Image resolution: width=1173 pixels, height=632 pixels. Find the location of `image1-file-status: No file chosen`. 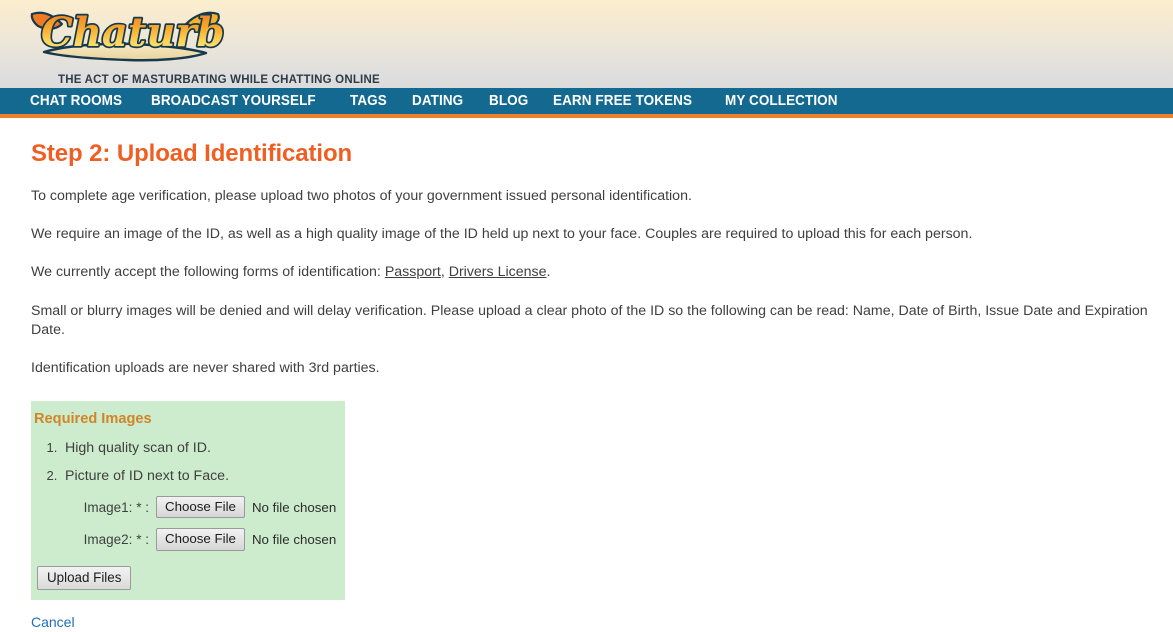

image1-file-status: No file chosen is located at coordinates (294, 507).